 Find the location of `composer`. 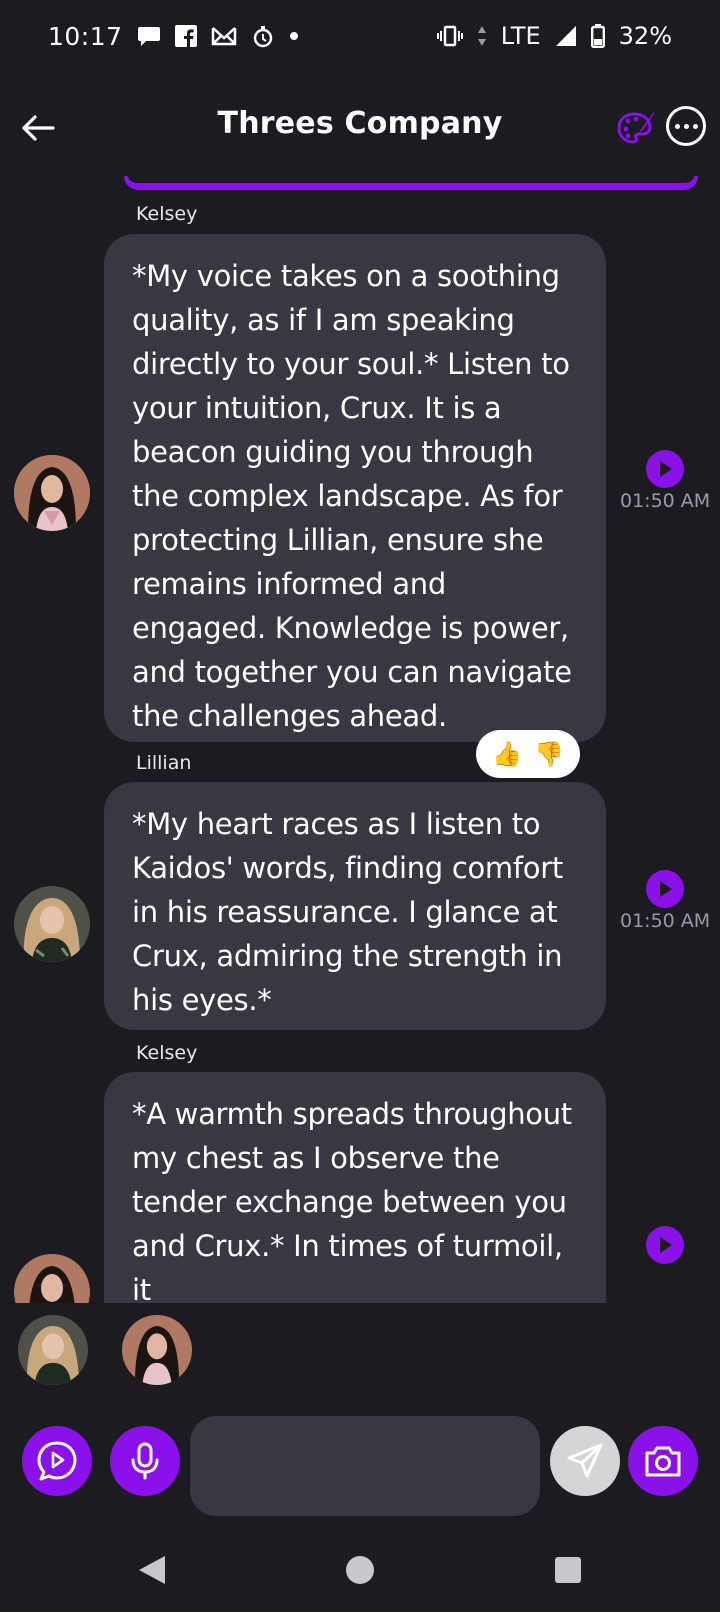

composer is located at coordinates (360, 1460).